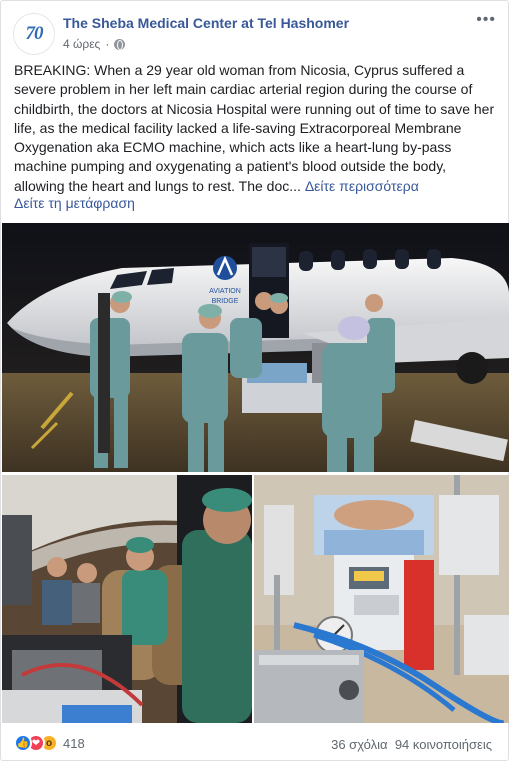 The width and height of the screenshot is (511, 763). Describe the element at coordinates (225, 291) in the screenshot. I see `aviation-logo-text-1: AVIATION` at that location.